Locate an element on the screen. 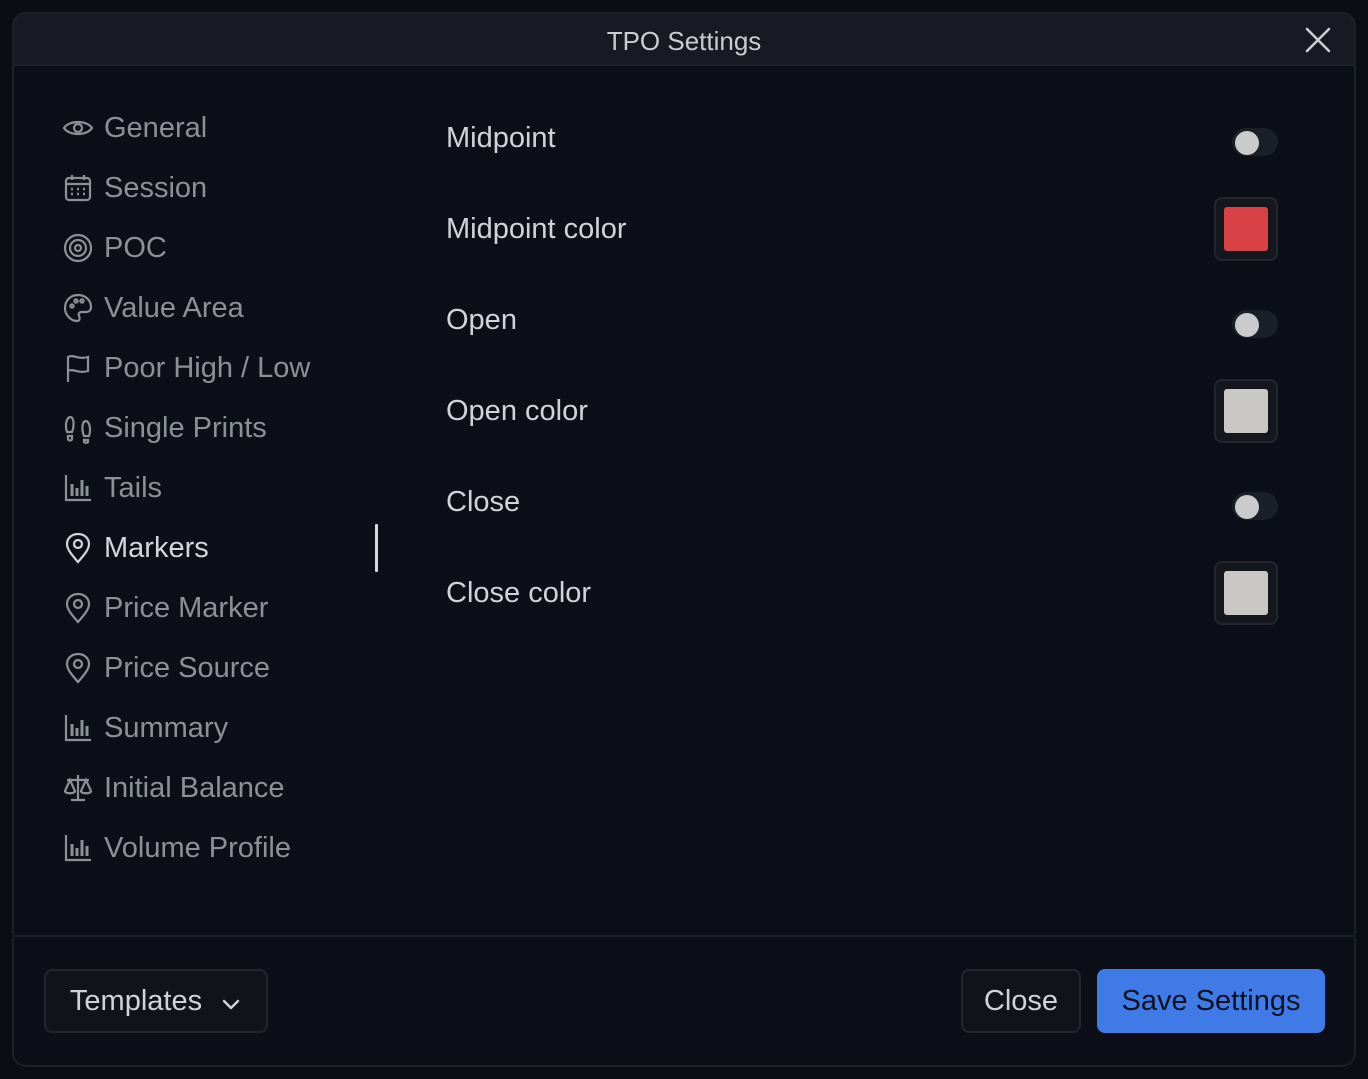 The width and height of the screenshot is (1368, 1079). sidebar-item-label: Markers is located at coordinates (156, 547).